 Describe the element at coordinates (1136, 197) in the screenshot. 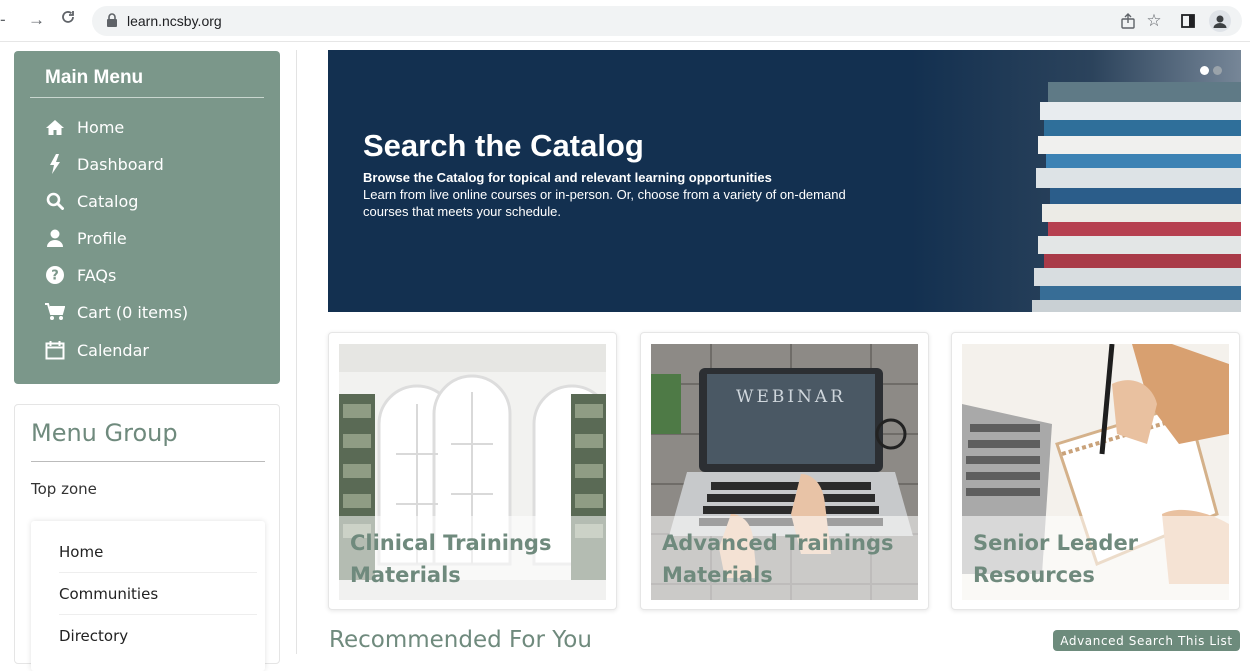

I see `book-stack-image` at that location.